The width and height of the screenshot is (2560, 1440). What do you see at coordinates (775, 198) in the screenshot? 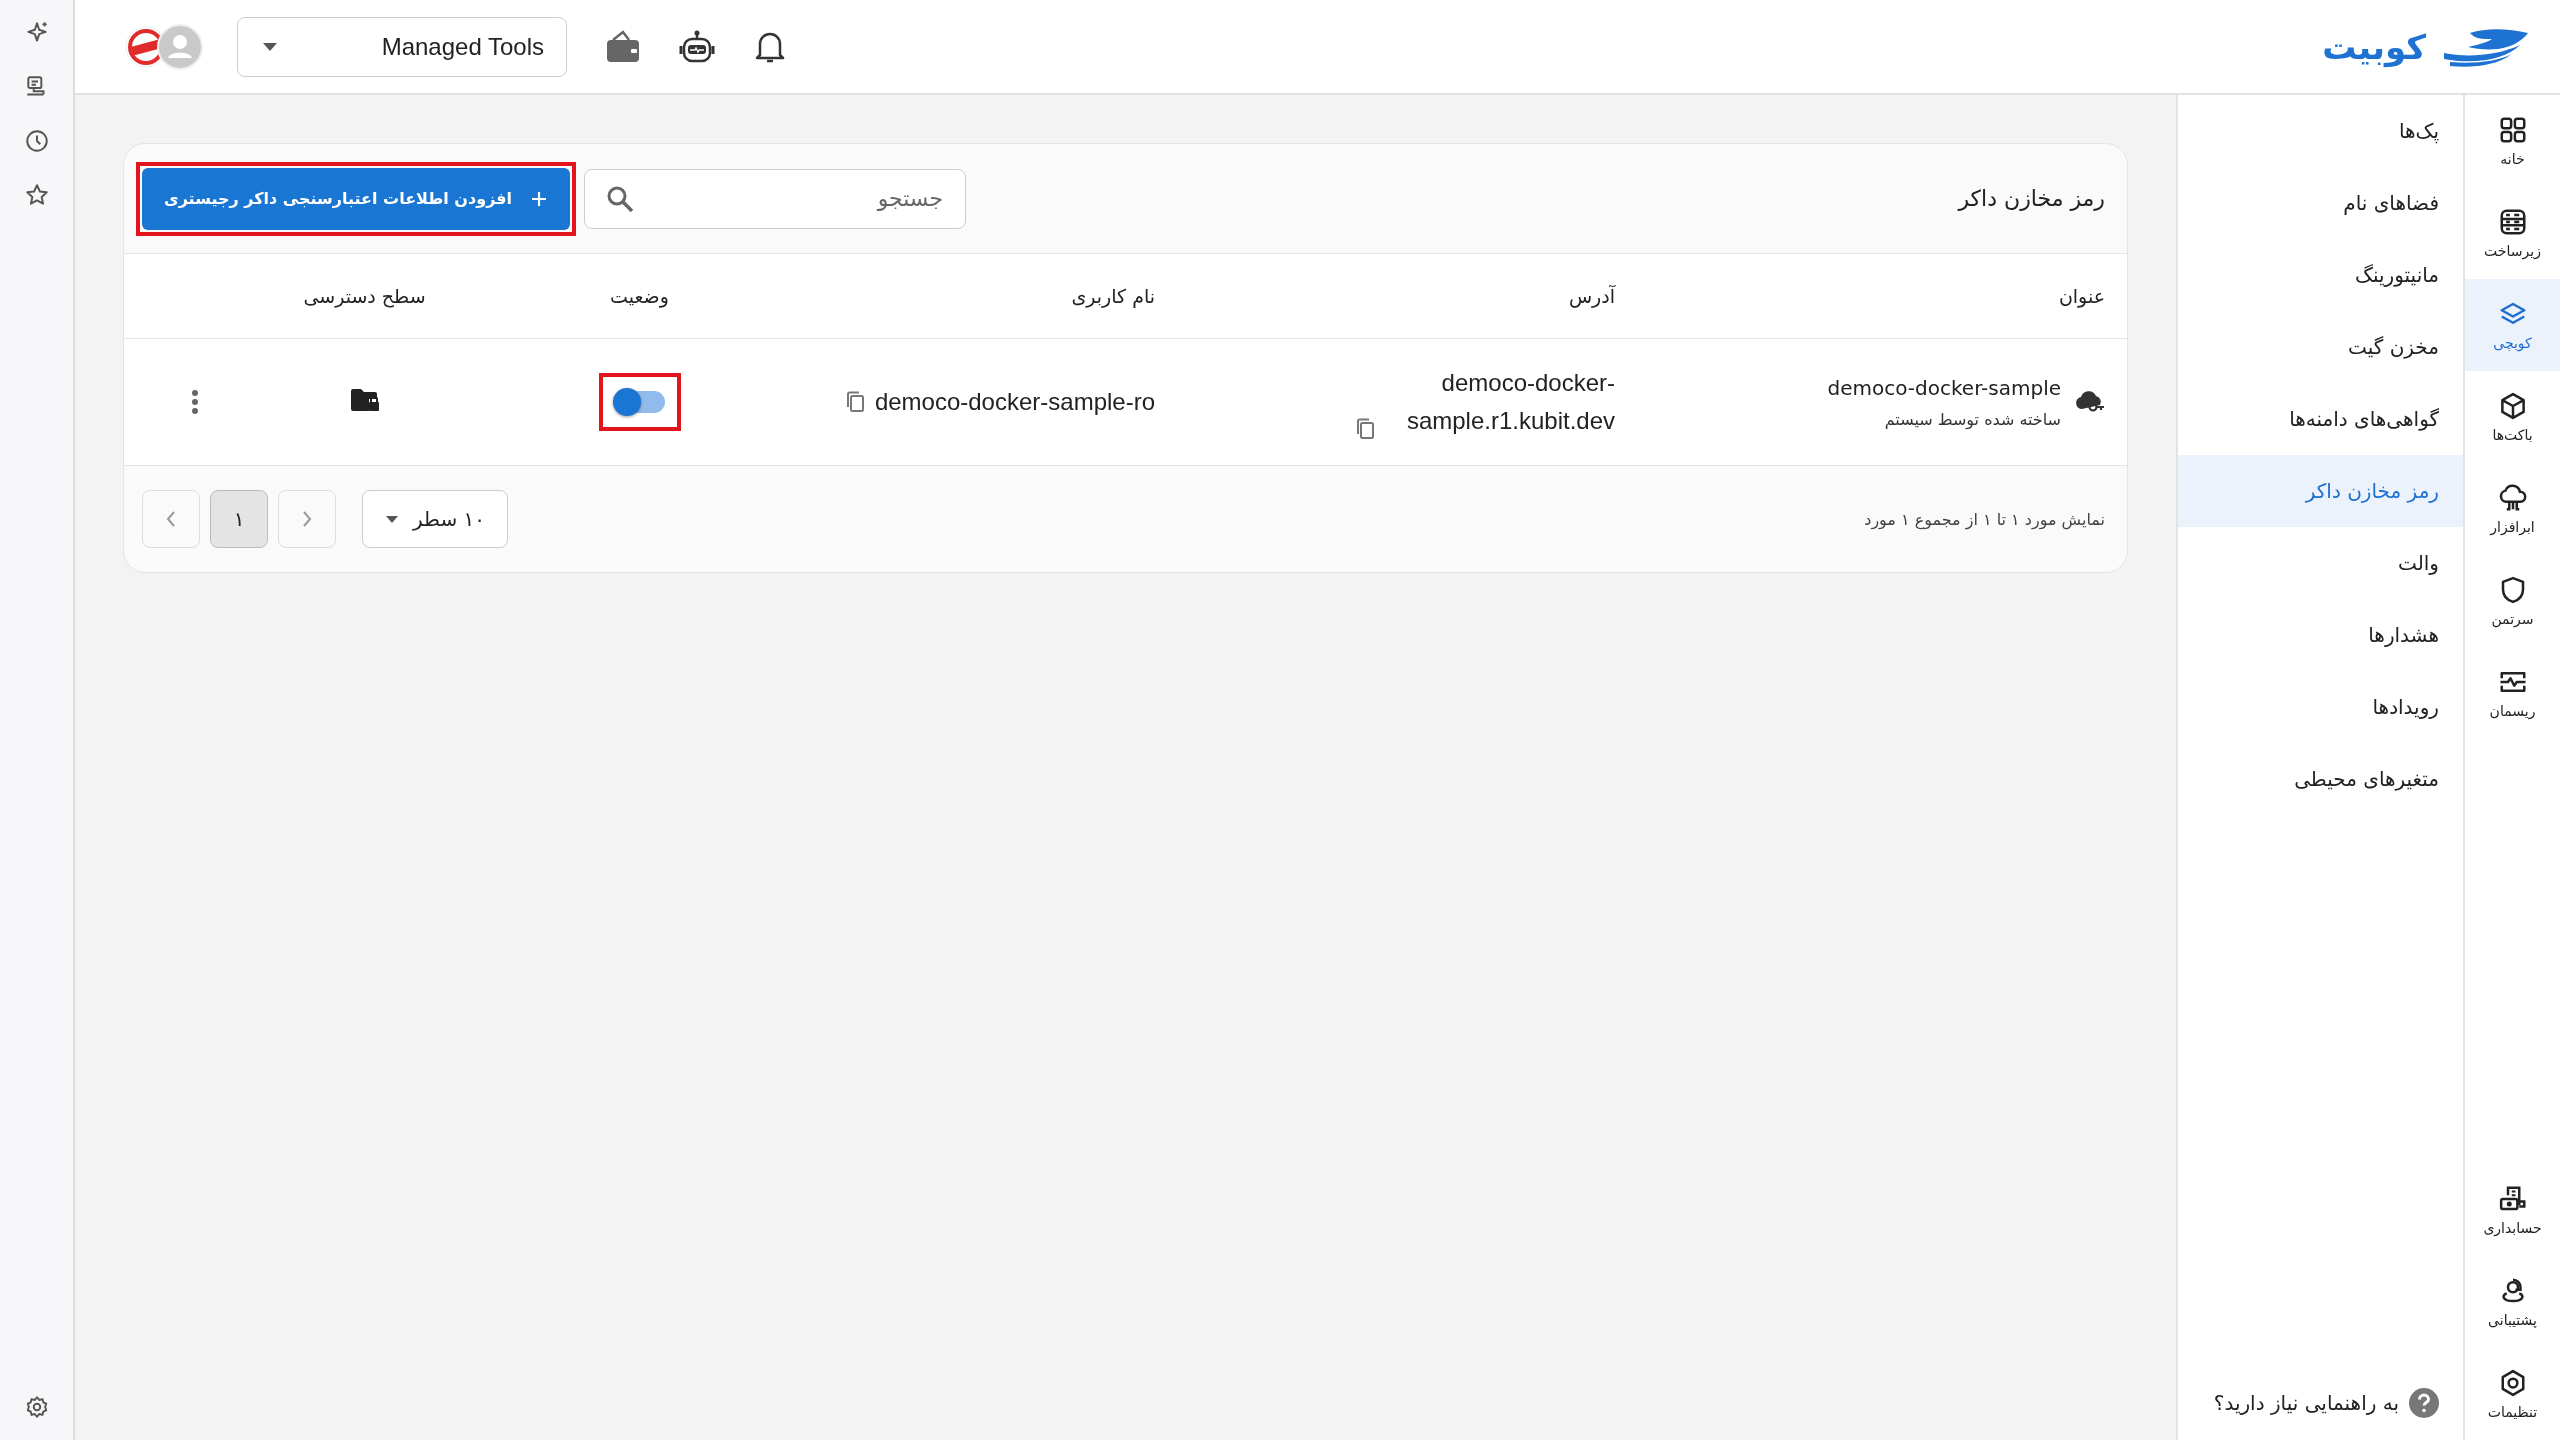
I see `search-field: جستجو` at bounding box center [775, 198].